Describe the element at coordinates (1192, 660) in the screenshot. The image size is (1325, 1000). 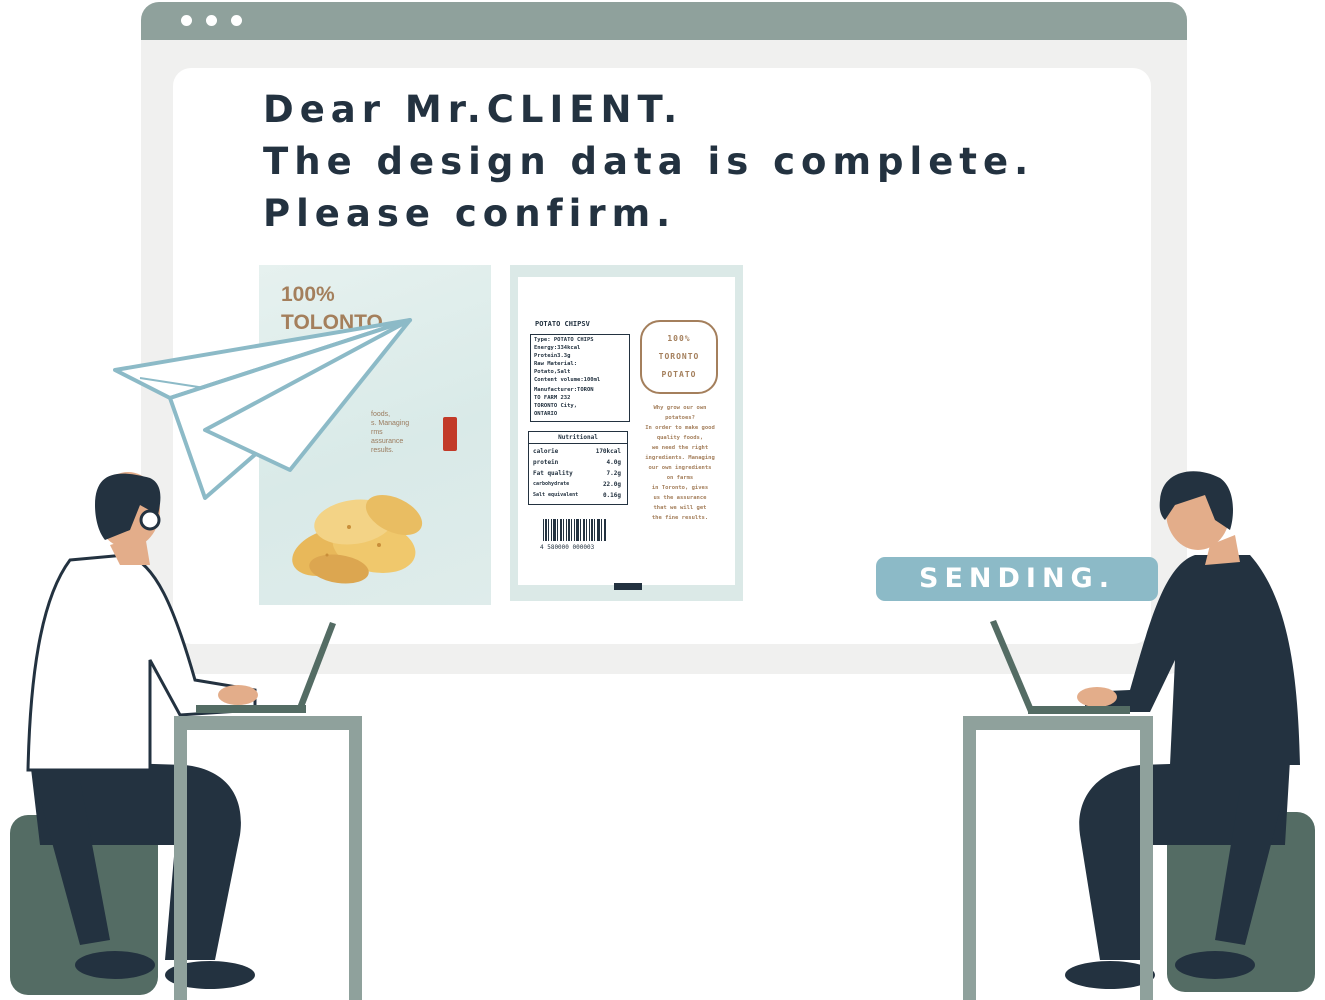
I see `person-right-torso` at that location.